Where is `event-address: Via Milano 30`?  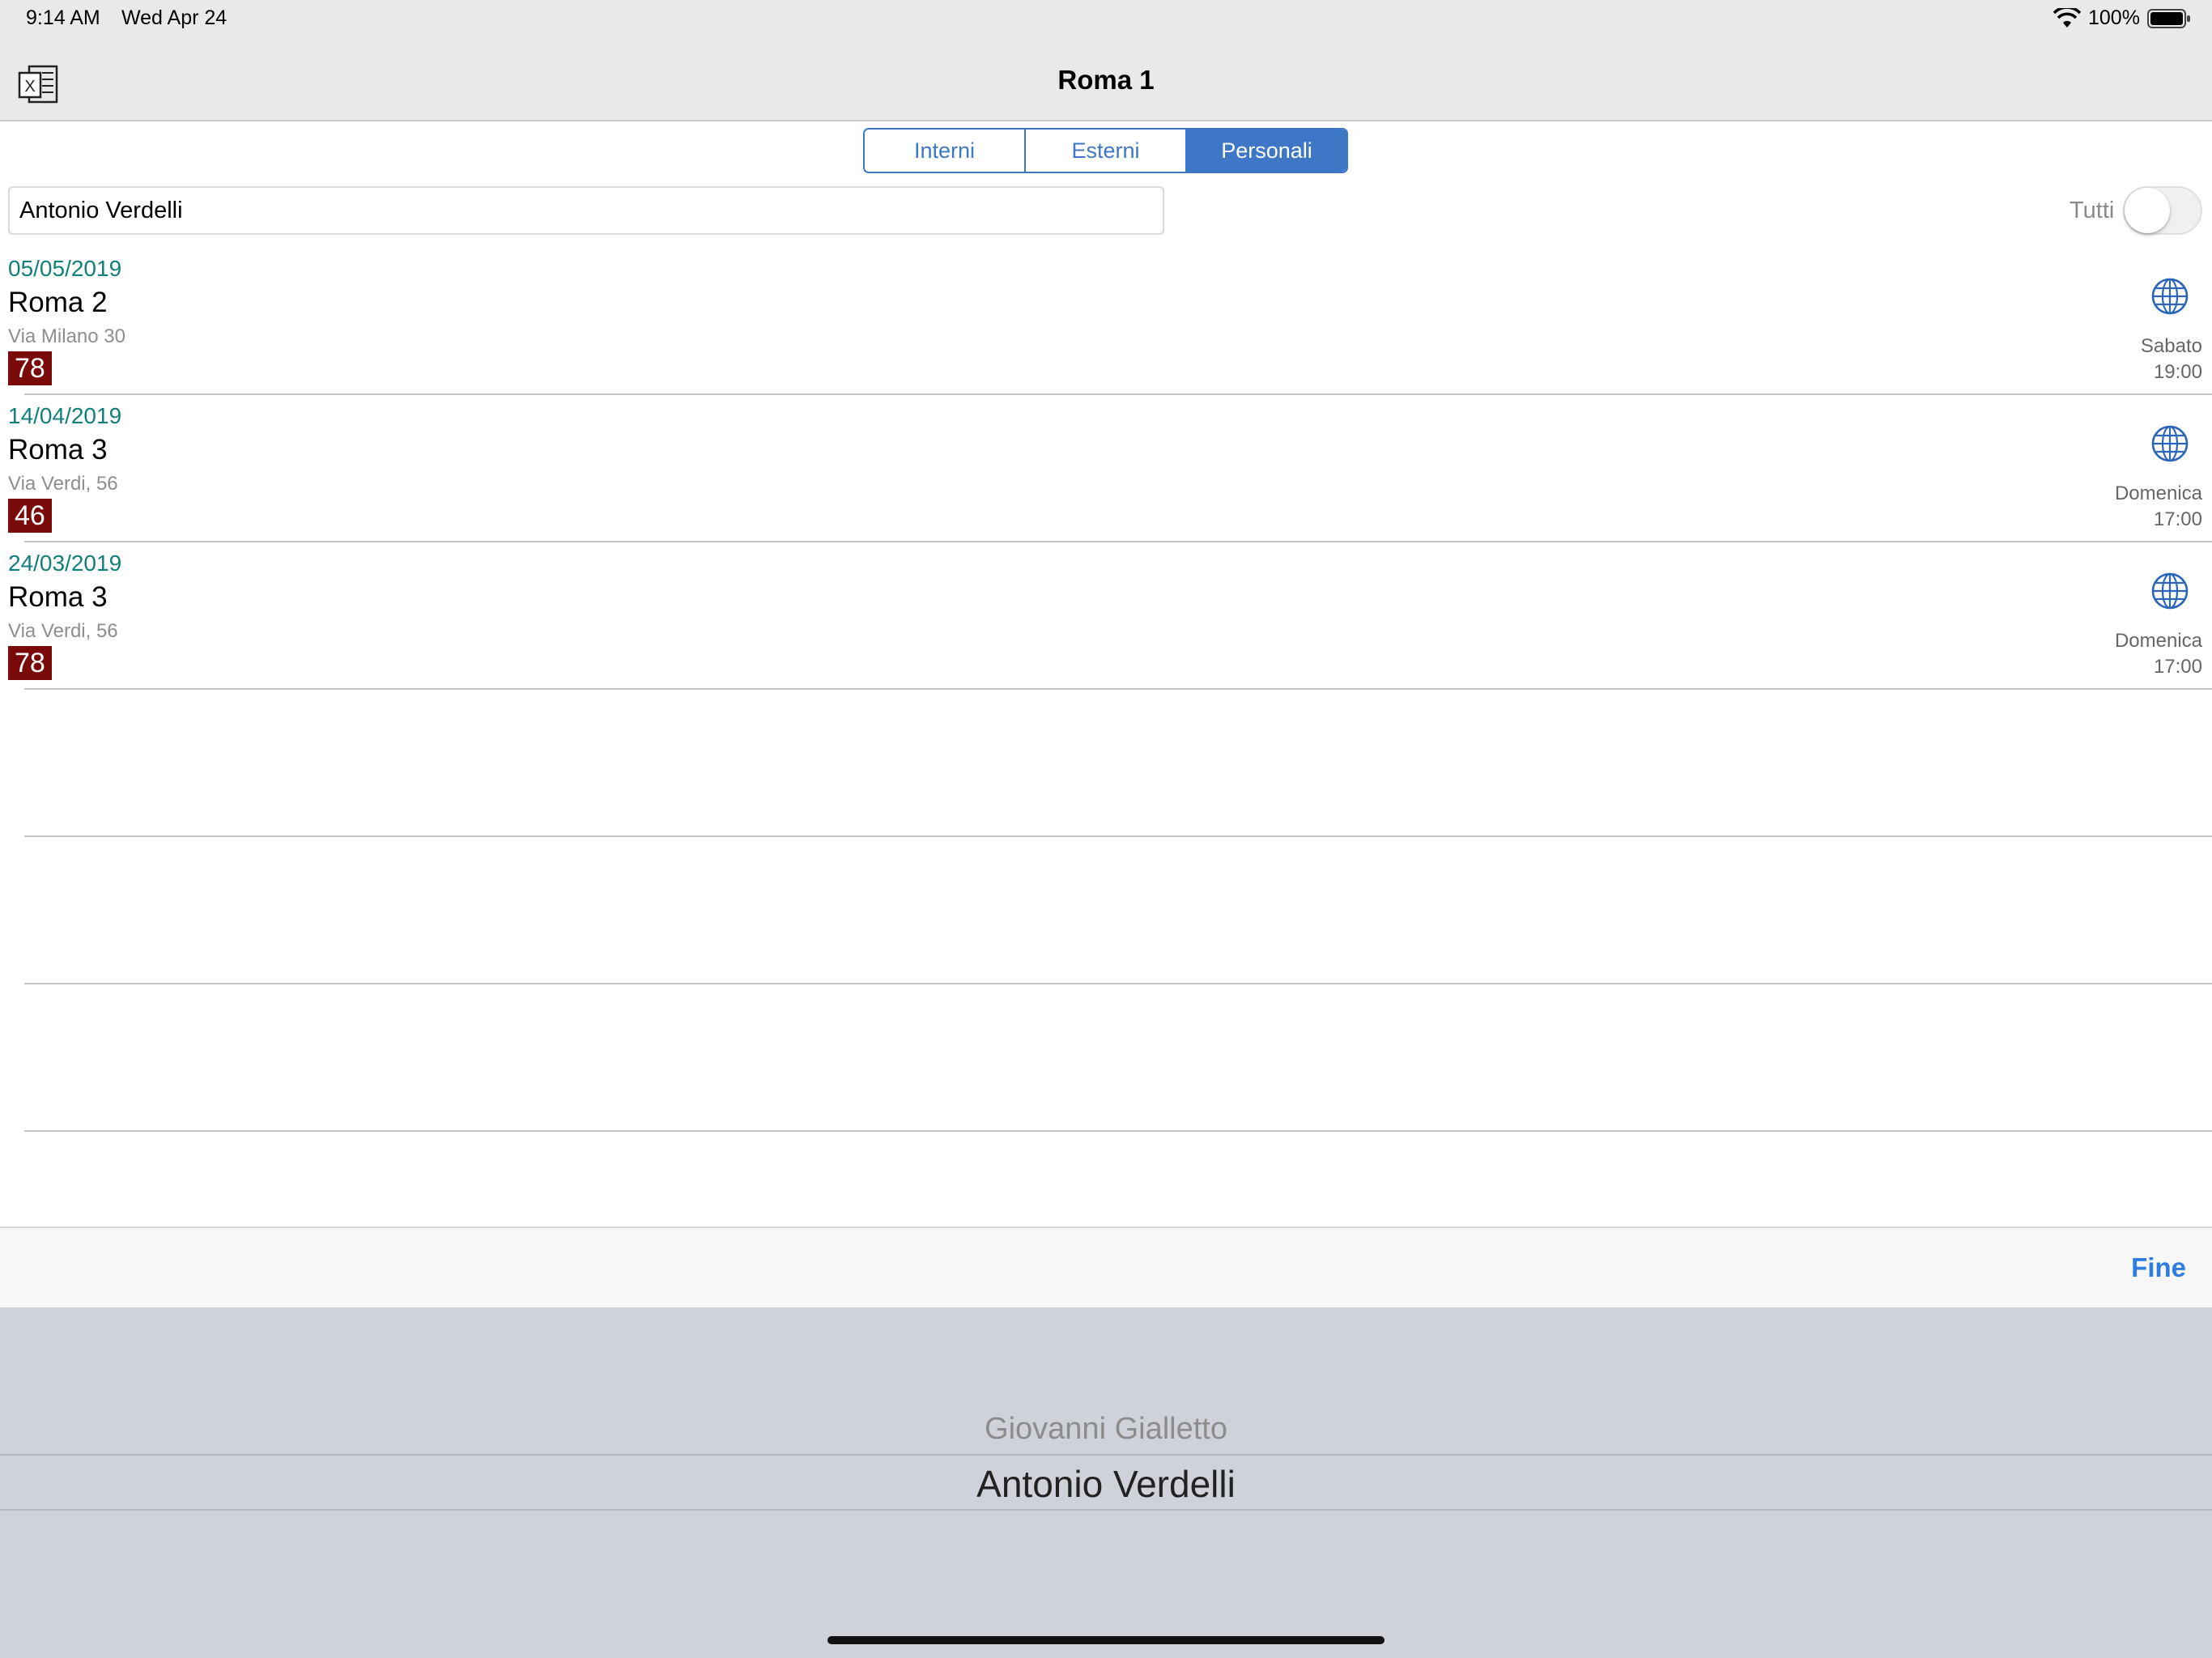
event-address: Via Milano 30 is located at coordinates (66, 336).